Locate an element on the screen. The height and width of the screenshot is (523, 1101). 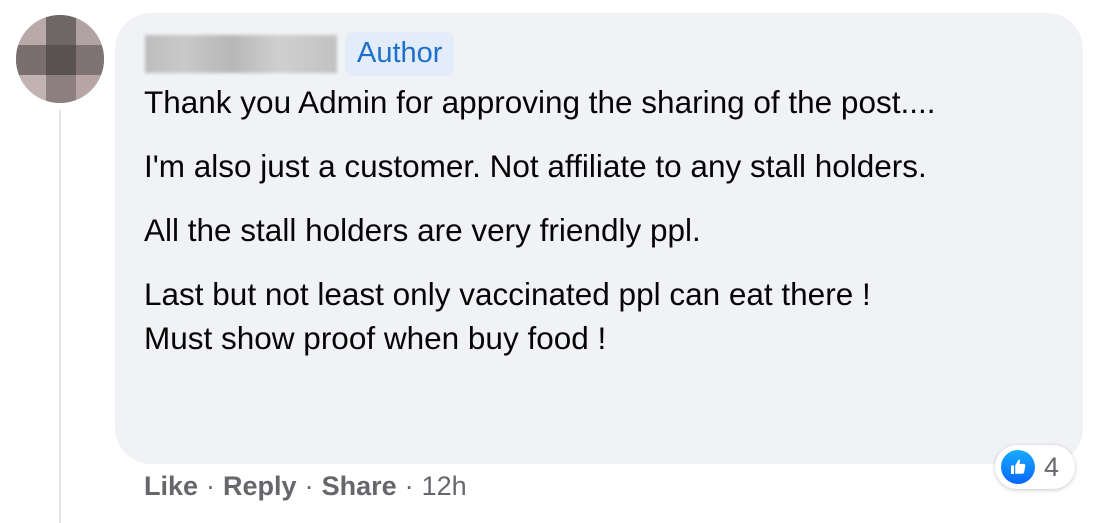
author-name-redacted is located at coordinates (241, 54).